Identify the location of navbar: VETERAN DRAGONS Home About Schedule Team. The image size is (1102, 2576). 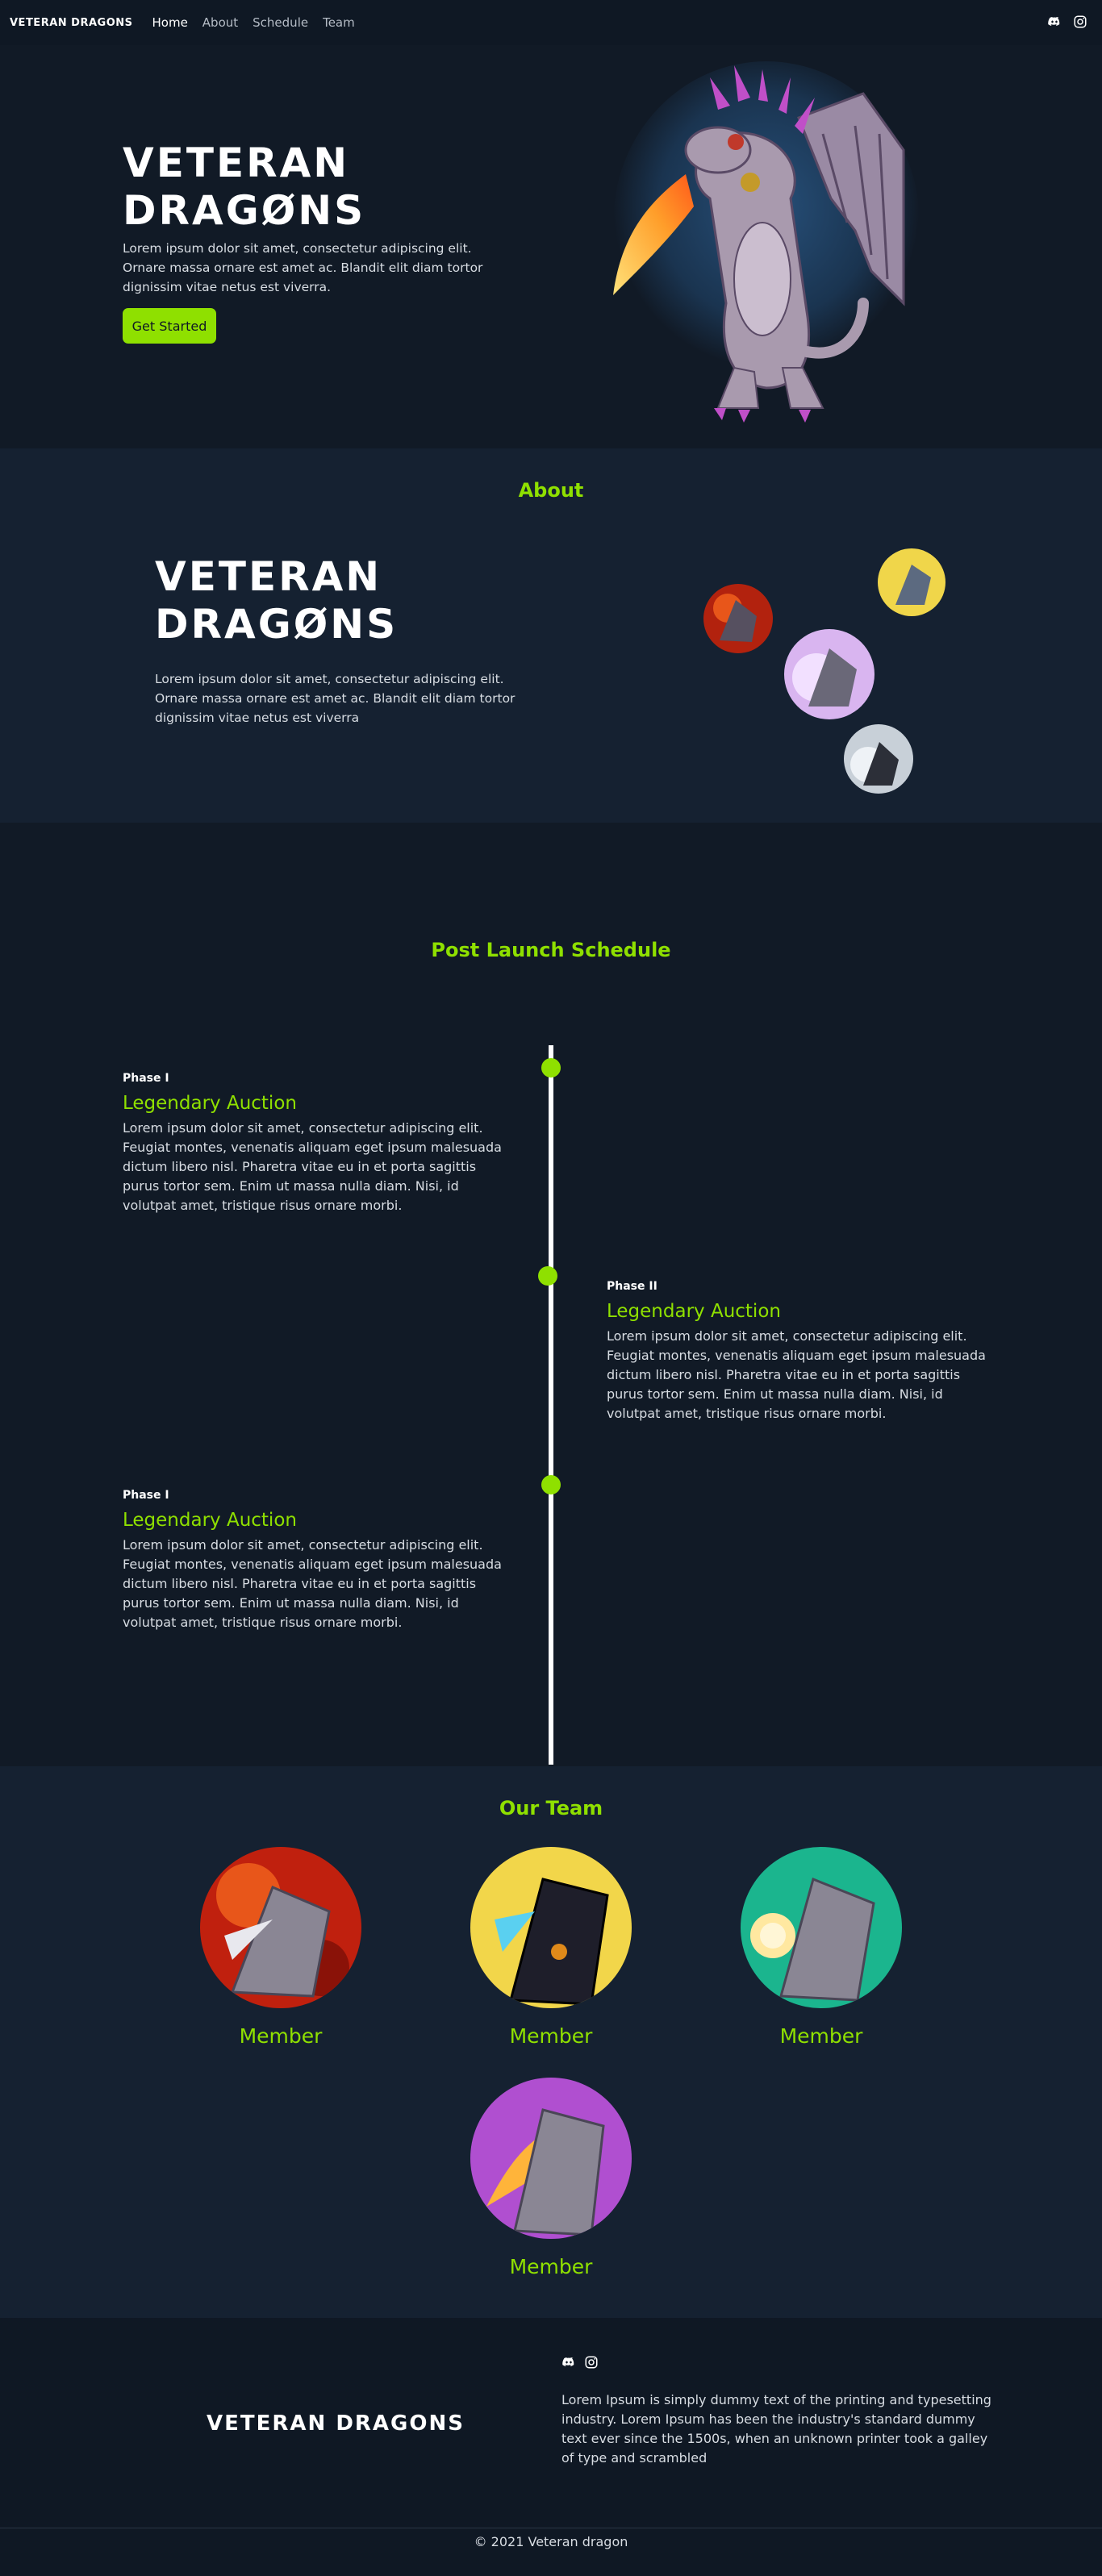
(551, 22).